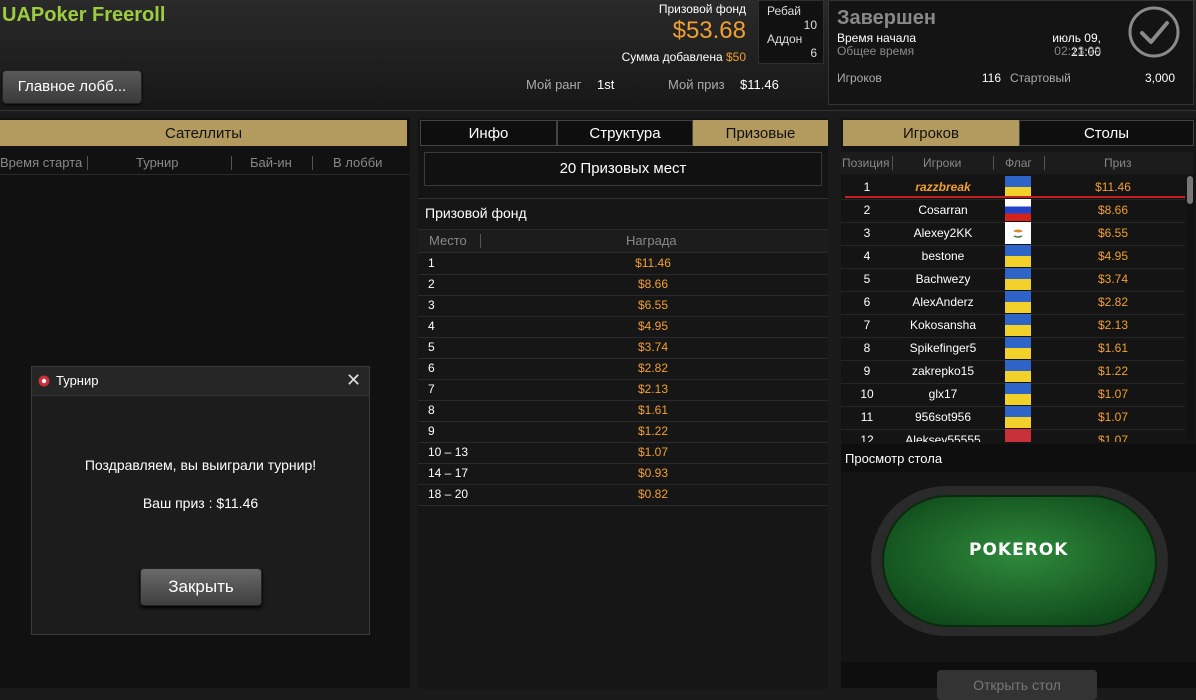  What do you see at coordinates (653, 326) in the screenshot?
I see `prize-award: $4.95` at bounding box center [653, 326].